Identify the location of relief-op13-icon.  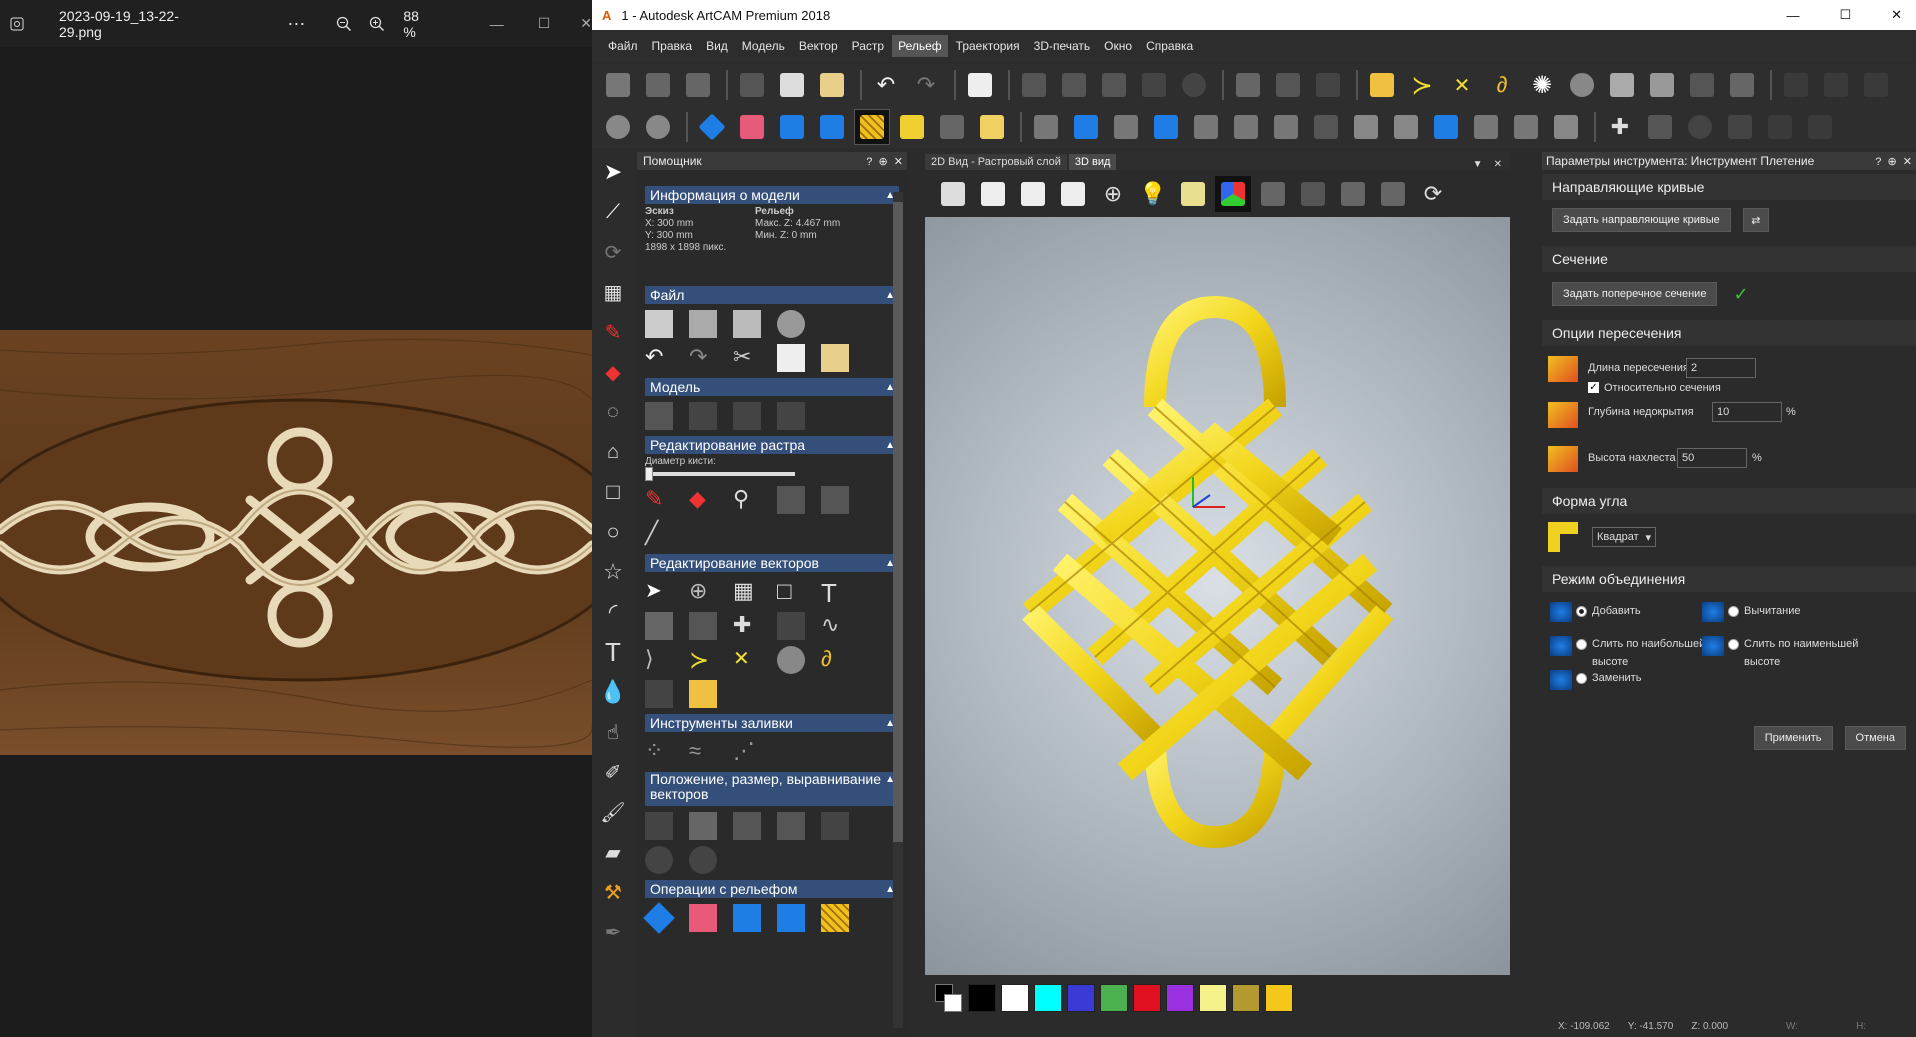
(1526, 127).